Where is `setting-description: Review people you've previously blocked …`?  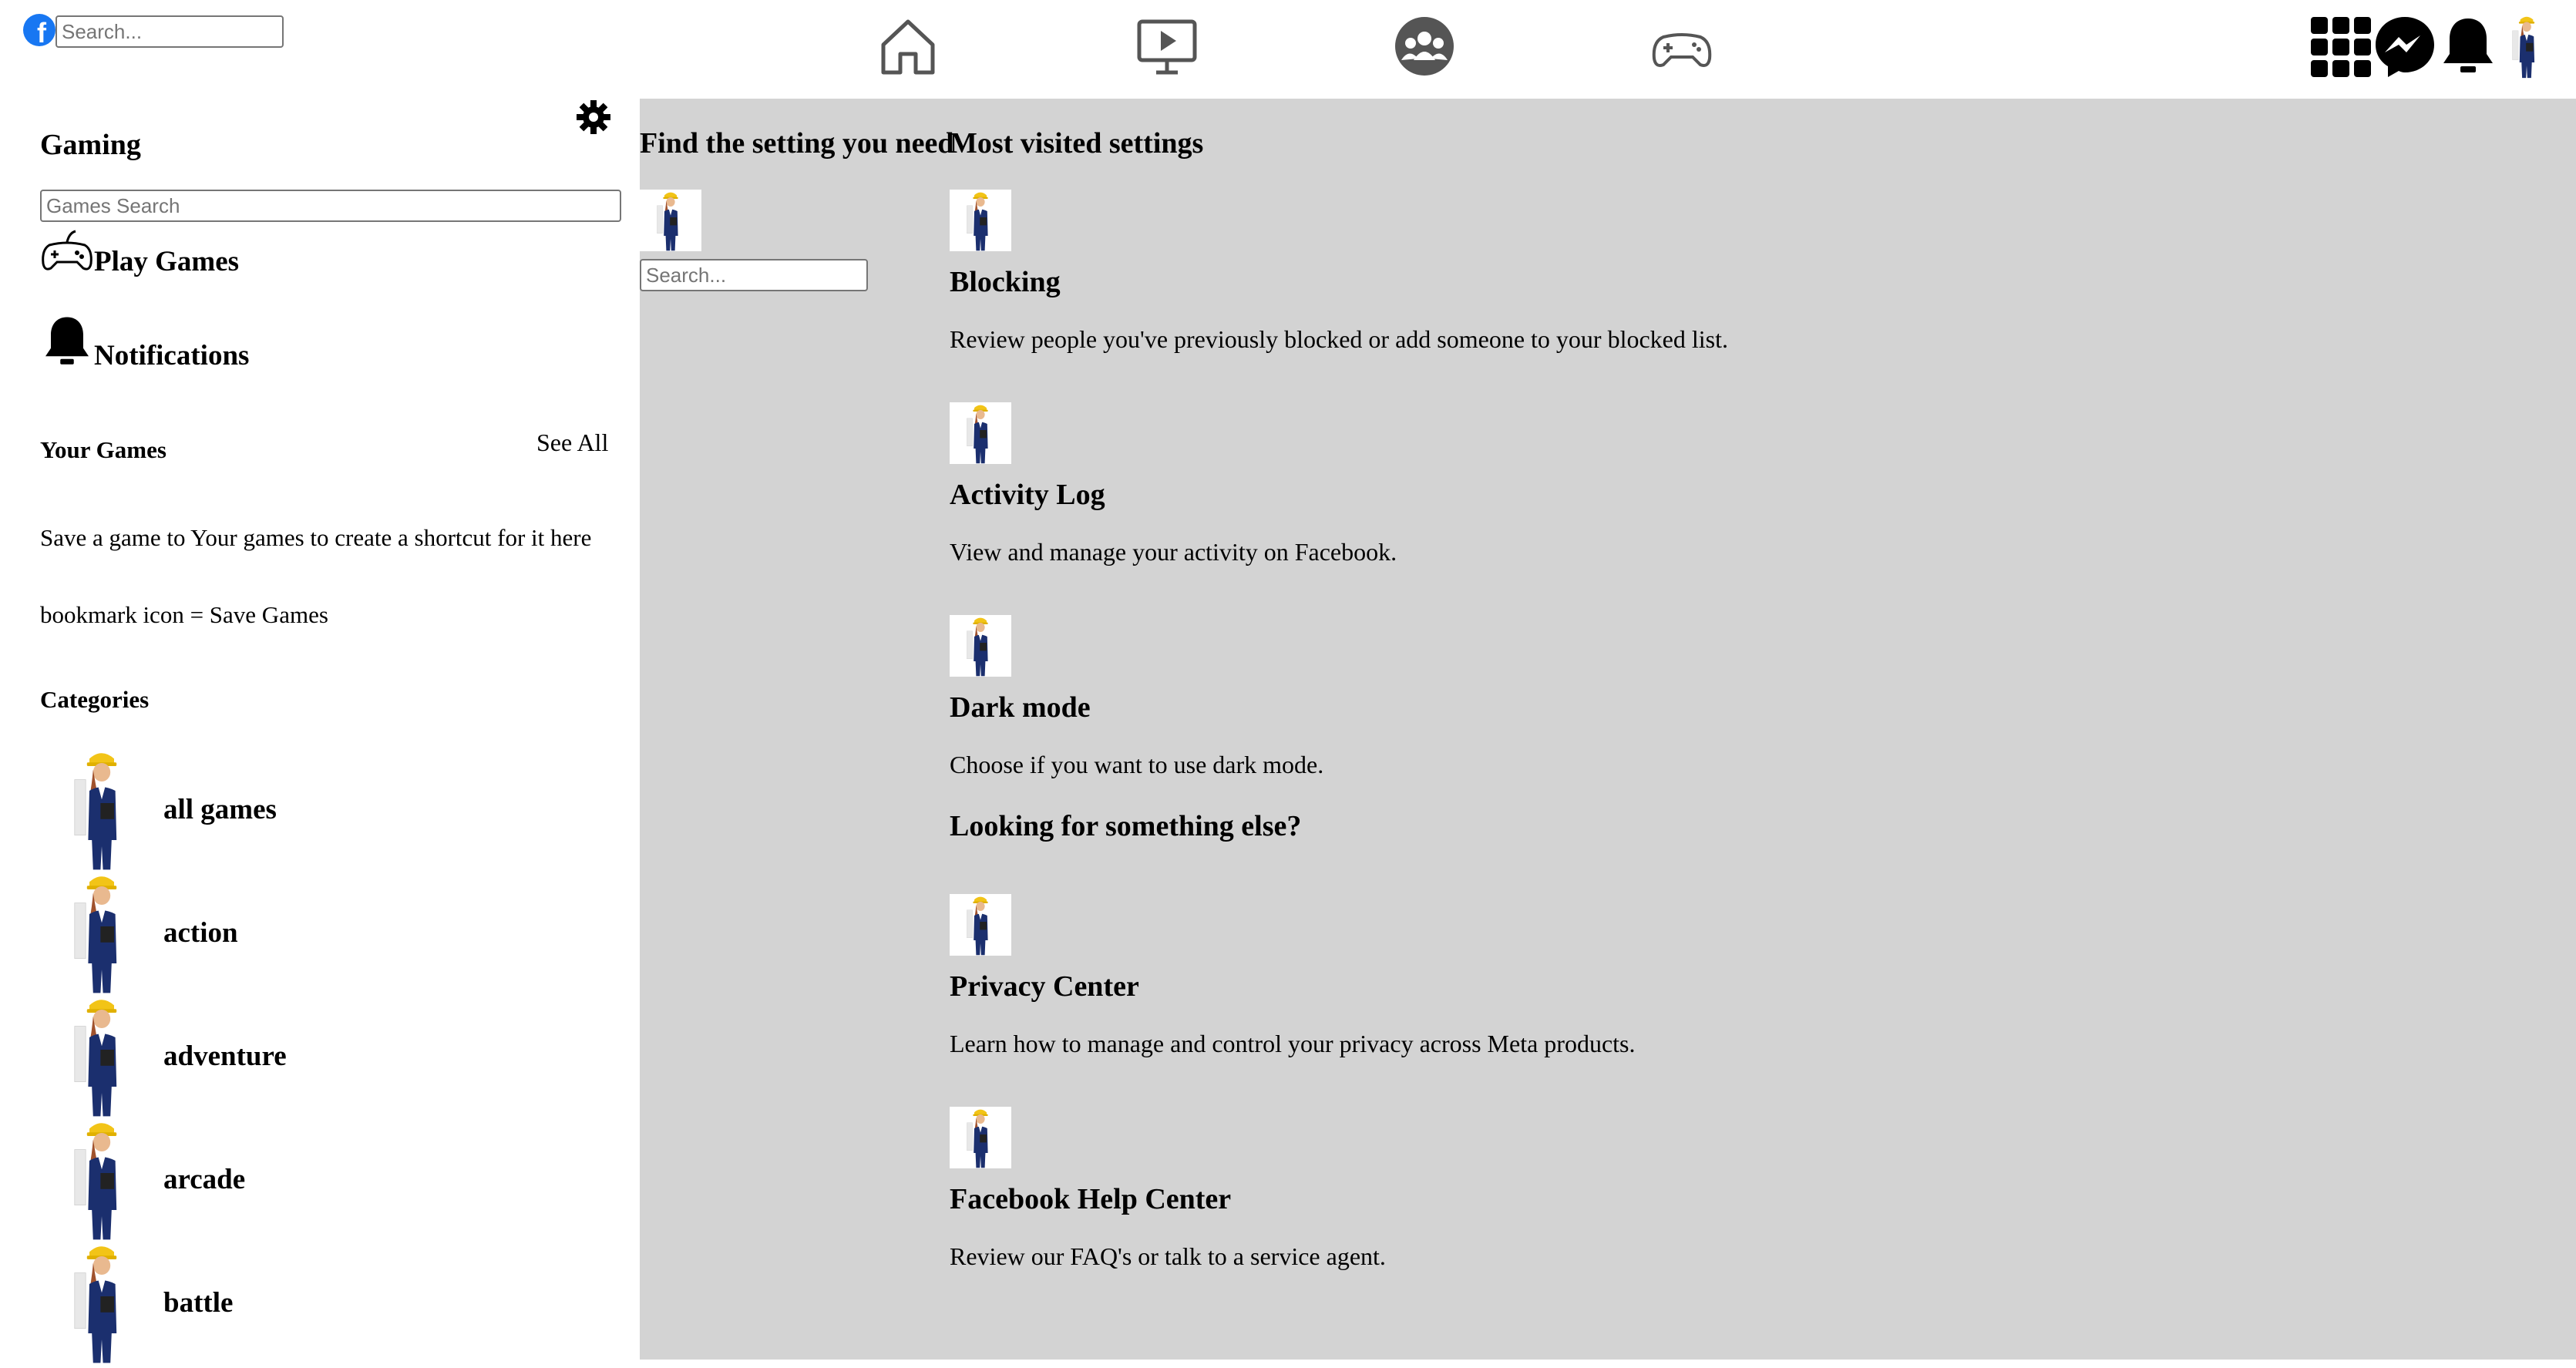 setting-description: Review people you've previously blocked … is located at coordinates (1339, 339).